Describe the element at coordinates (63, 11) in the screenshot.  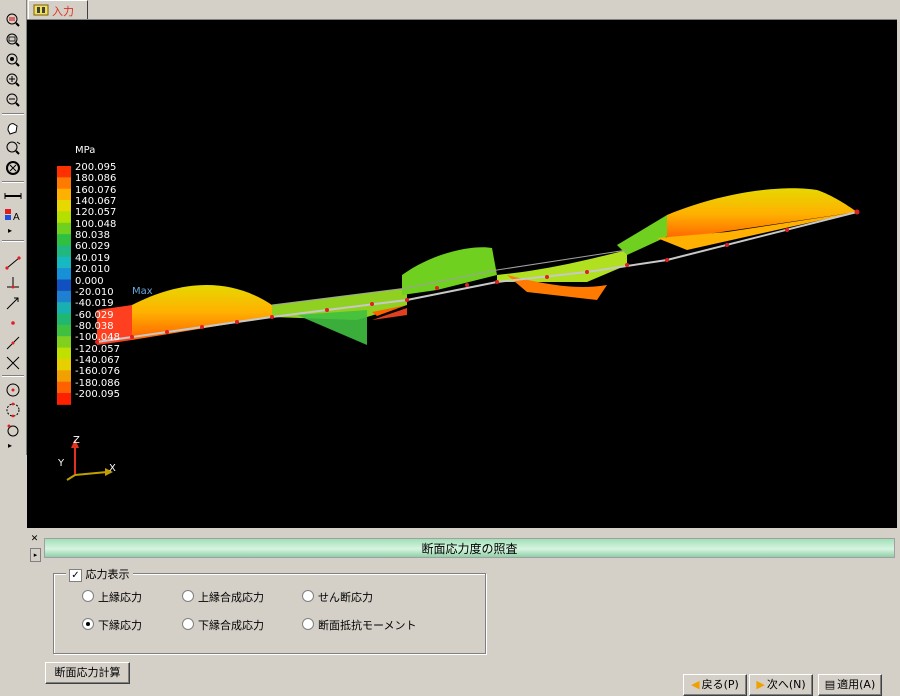
I see `tab-label: 入力` at that location.